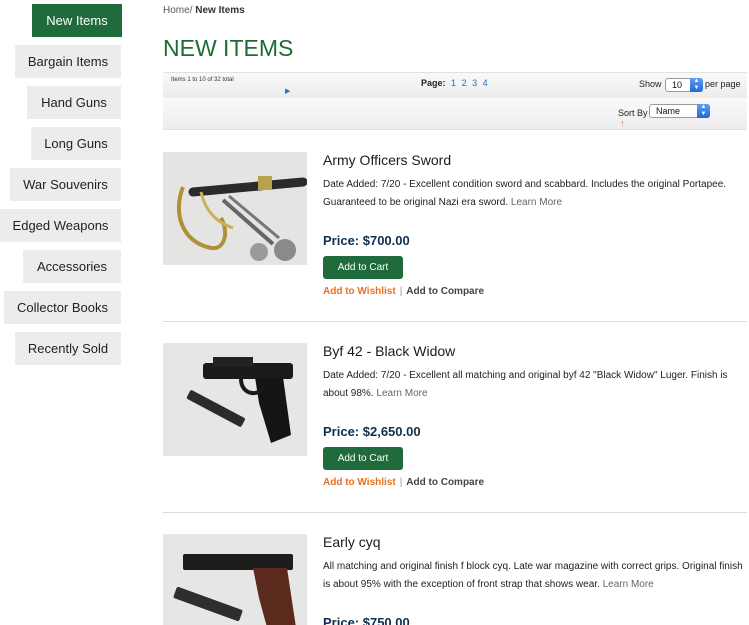 The width and height of the screenshot is (749, 625). What do you see at coordinates (650, 84) in the screenshot?
I see `show-label: Show` at bounding box center [650, 84].